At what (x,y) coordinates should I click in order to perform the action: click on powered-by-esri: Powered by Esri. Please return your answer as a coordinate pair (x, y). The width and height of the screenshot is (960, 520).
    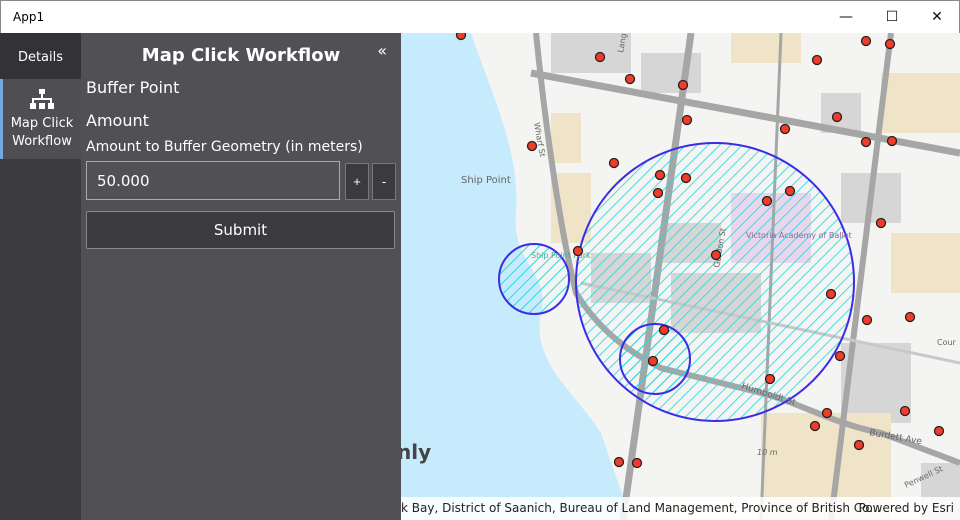
    Looking at the image, I should click on (906, 508).